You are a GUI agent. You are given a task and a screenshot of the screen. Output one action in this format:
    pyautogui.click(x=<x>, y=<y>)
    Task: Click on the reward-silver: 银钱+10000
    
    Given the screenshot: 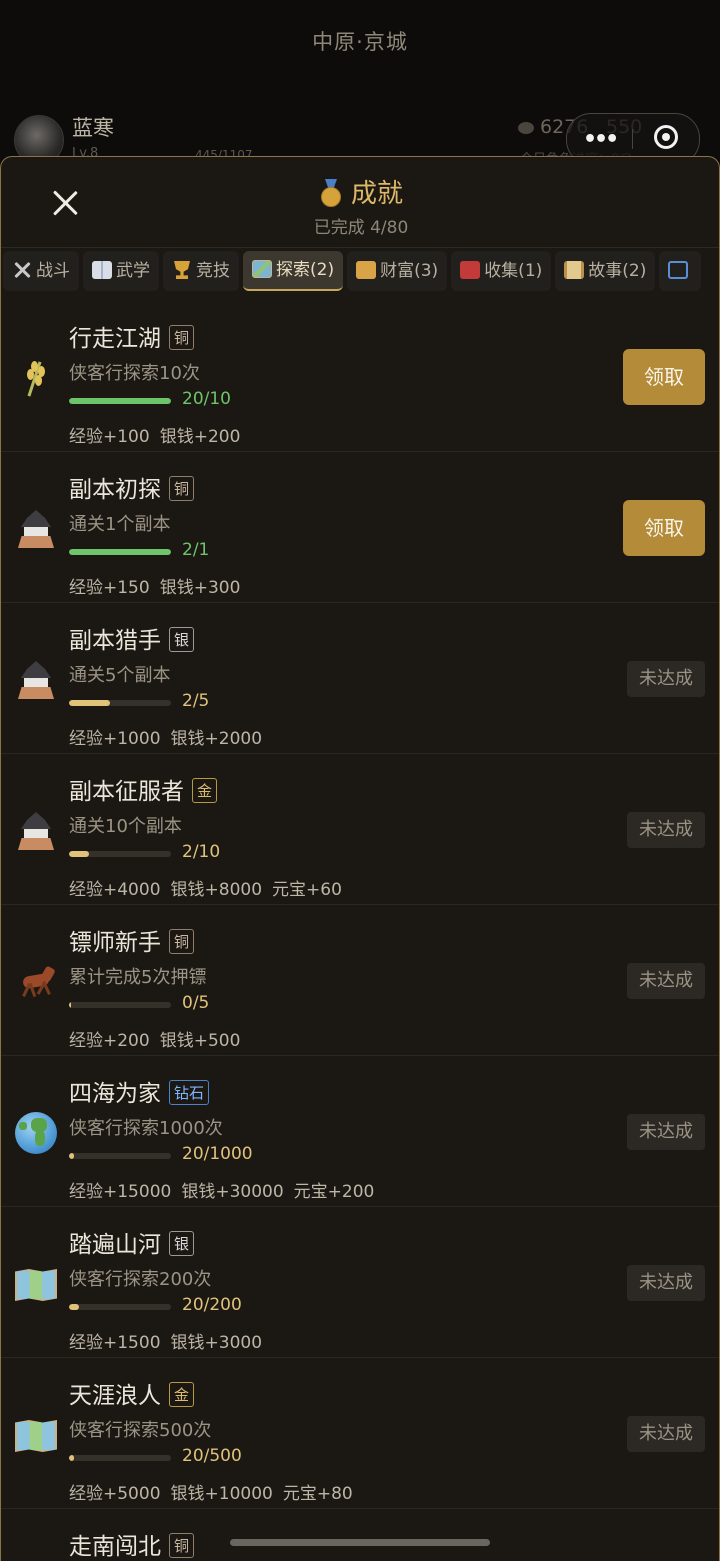 What is the action you would take?
    pyautogui.click(x=221, y=1494)
    